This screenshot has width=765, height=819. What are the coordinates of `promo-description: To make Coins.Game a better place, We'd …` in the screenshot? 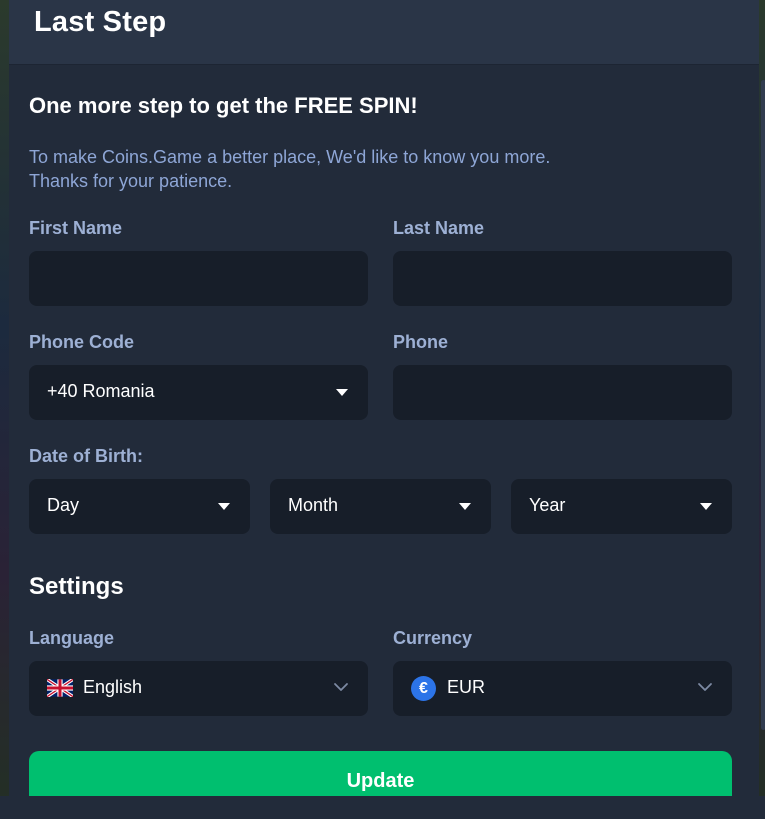 It's located at (379, 169).